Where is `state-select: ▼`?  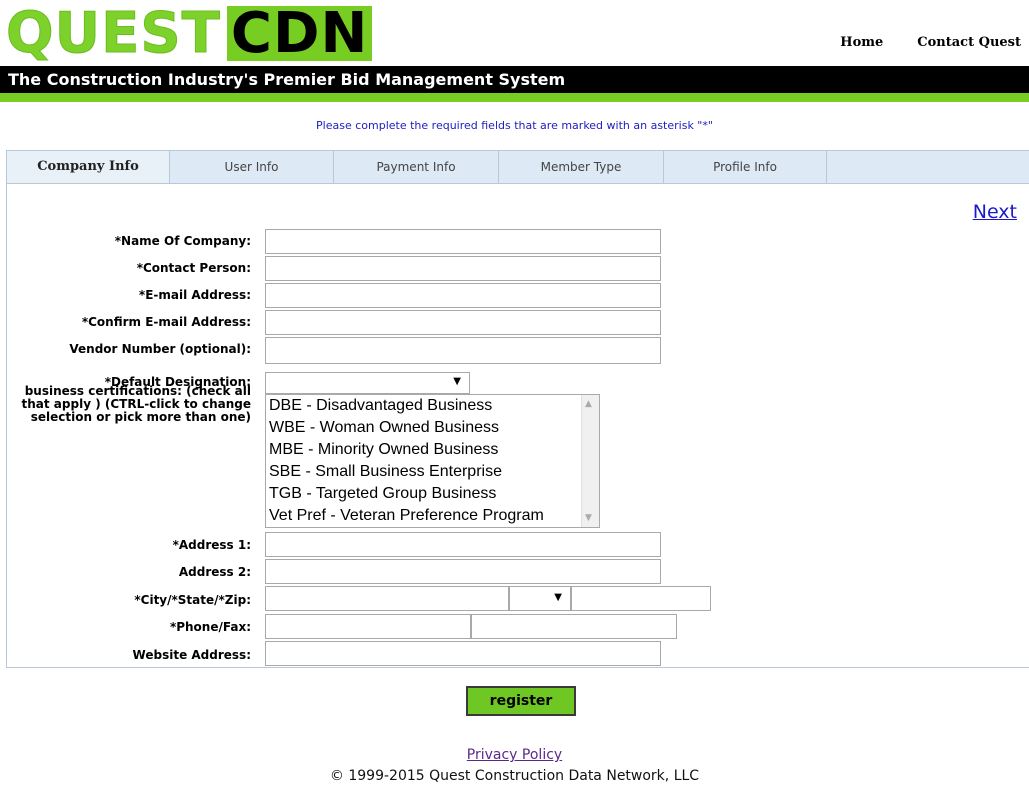
state-select: ▼ is located at coordinates (540, 598).